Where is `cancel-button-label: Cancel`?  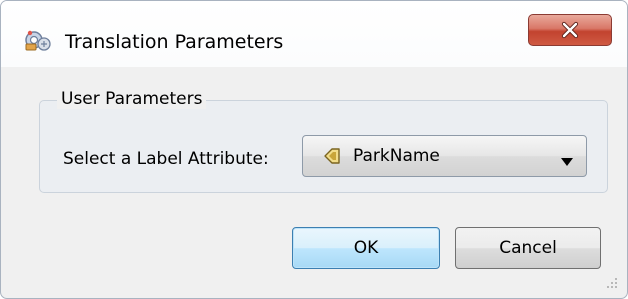 cancel-button-label: Cancel is located at coordinates (528, 248).